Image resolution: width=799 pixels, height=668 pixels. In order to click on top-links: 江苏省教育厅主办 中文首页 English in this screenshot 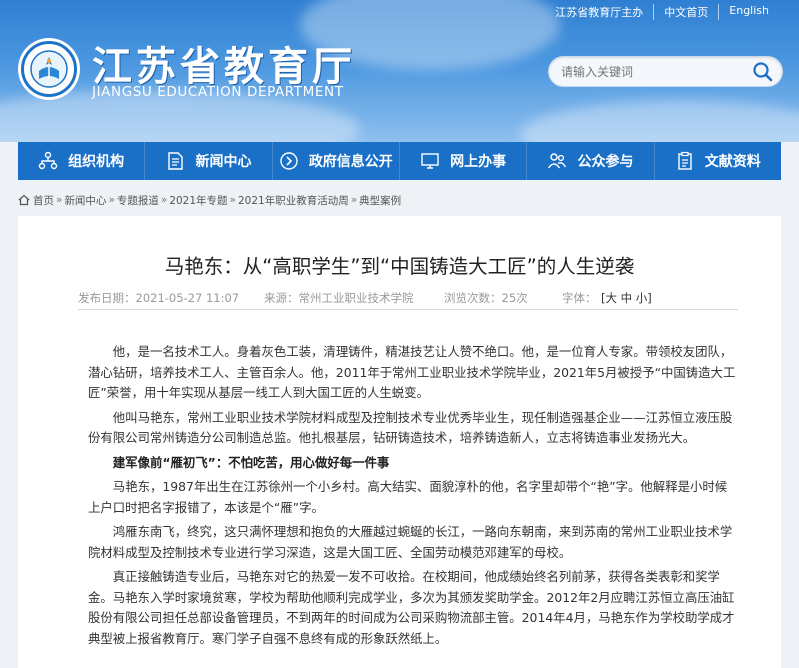, I will do `click(662, 12)`.